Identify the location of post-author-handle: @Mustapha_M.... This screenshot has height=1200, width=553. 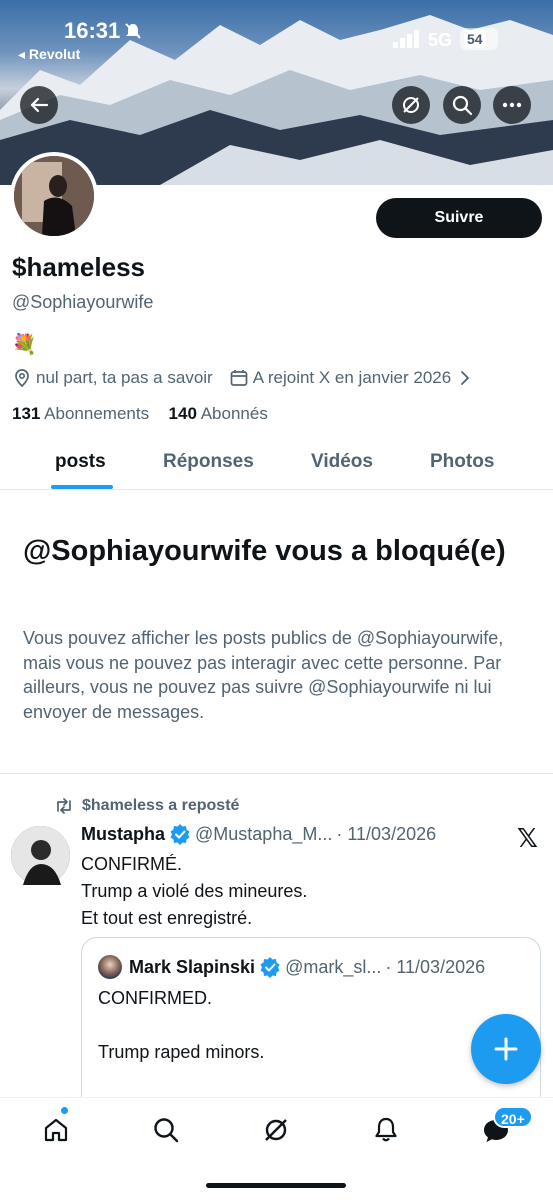
(263, 834).